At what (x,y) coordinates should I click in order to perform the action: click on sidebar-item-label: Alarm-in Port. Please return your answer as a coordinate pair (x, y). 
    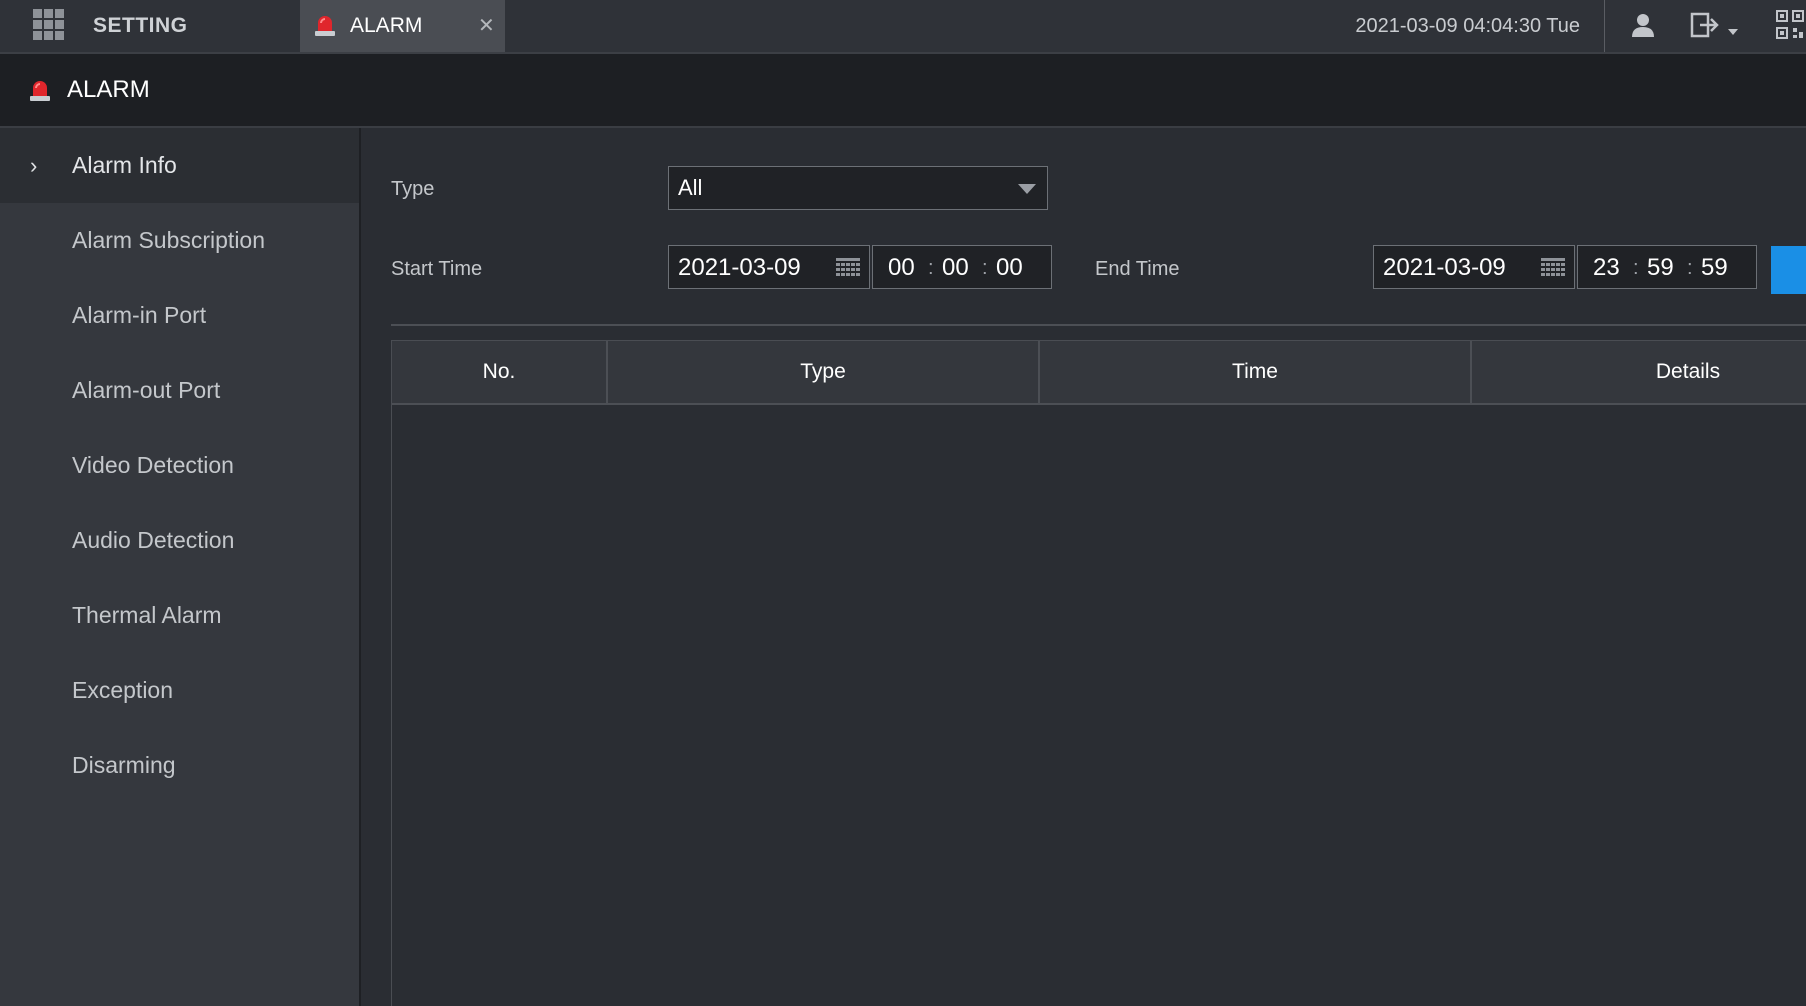
    Looking at the image, I should click on (139, 315).